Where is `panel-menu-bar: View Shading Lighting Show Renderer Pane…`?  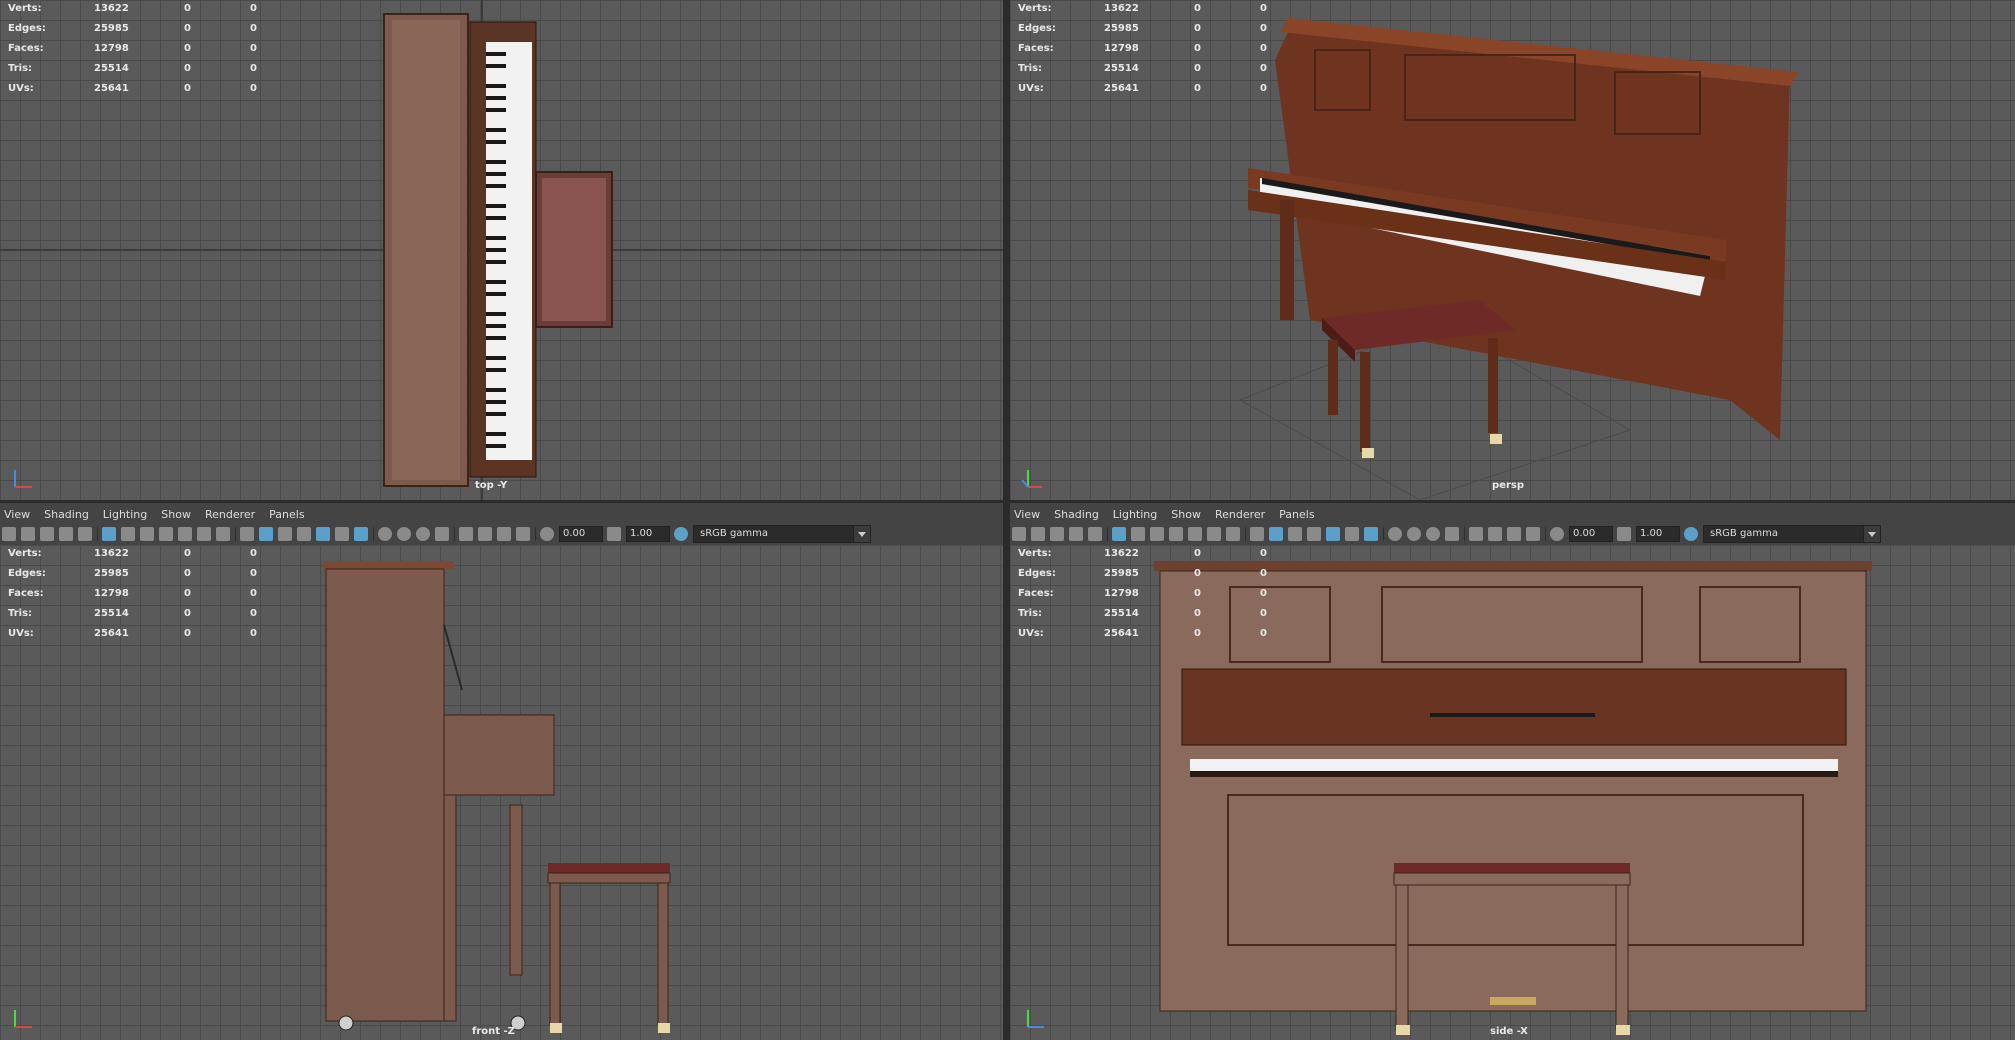
panel-menu-bar: View Shading Lighting Show Renderer Pane… is located at coordinates (157, 513).